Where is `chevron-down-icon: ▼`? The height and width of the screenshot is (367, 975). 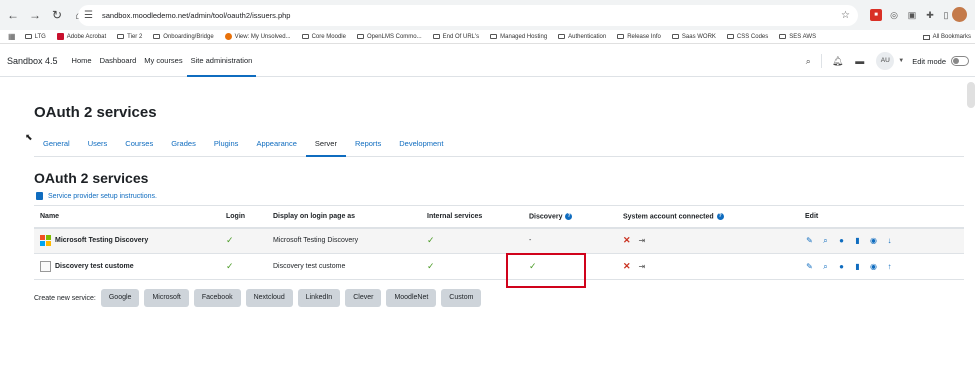
chevron-down-icon: ▼ is located at coordinates (901, 61).